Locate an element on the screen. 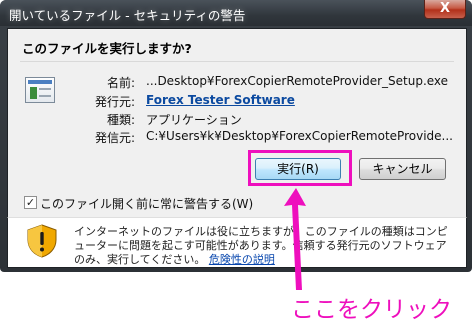  divider is located at coordinates (237, 61).